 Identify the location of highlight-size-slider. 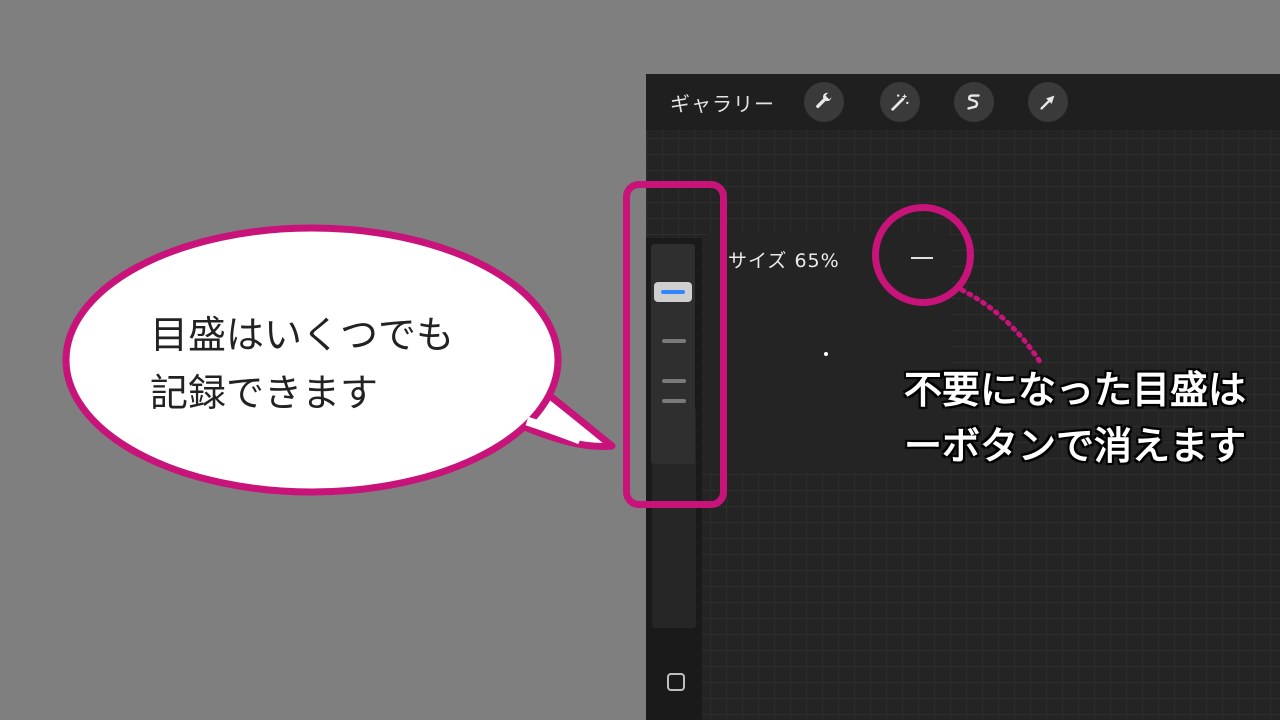
(675, 344).